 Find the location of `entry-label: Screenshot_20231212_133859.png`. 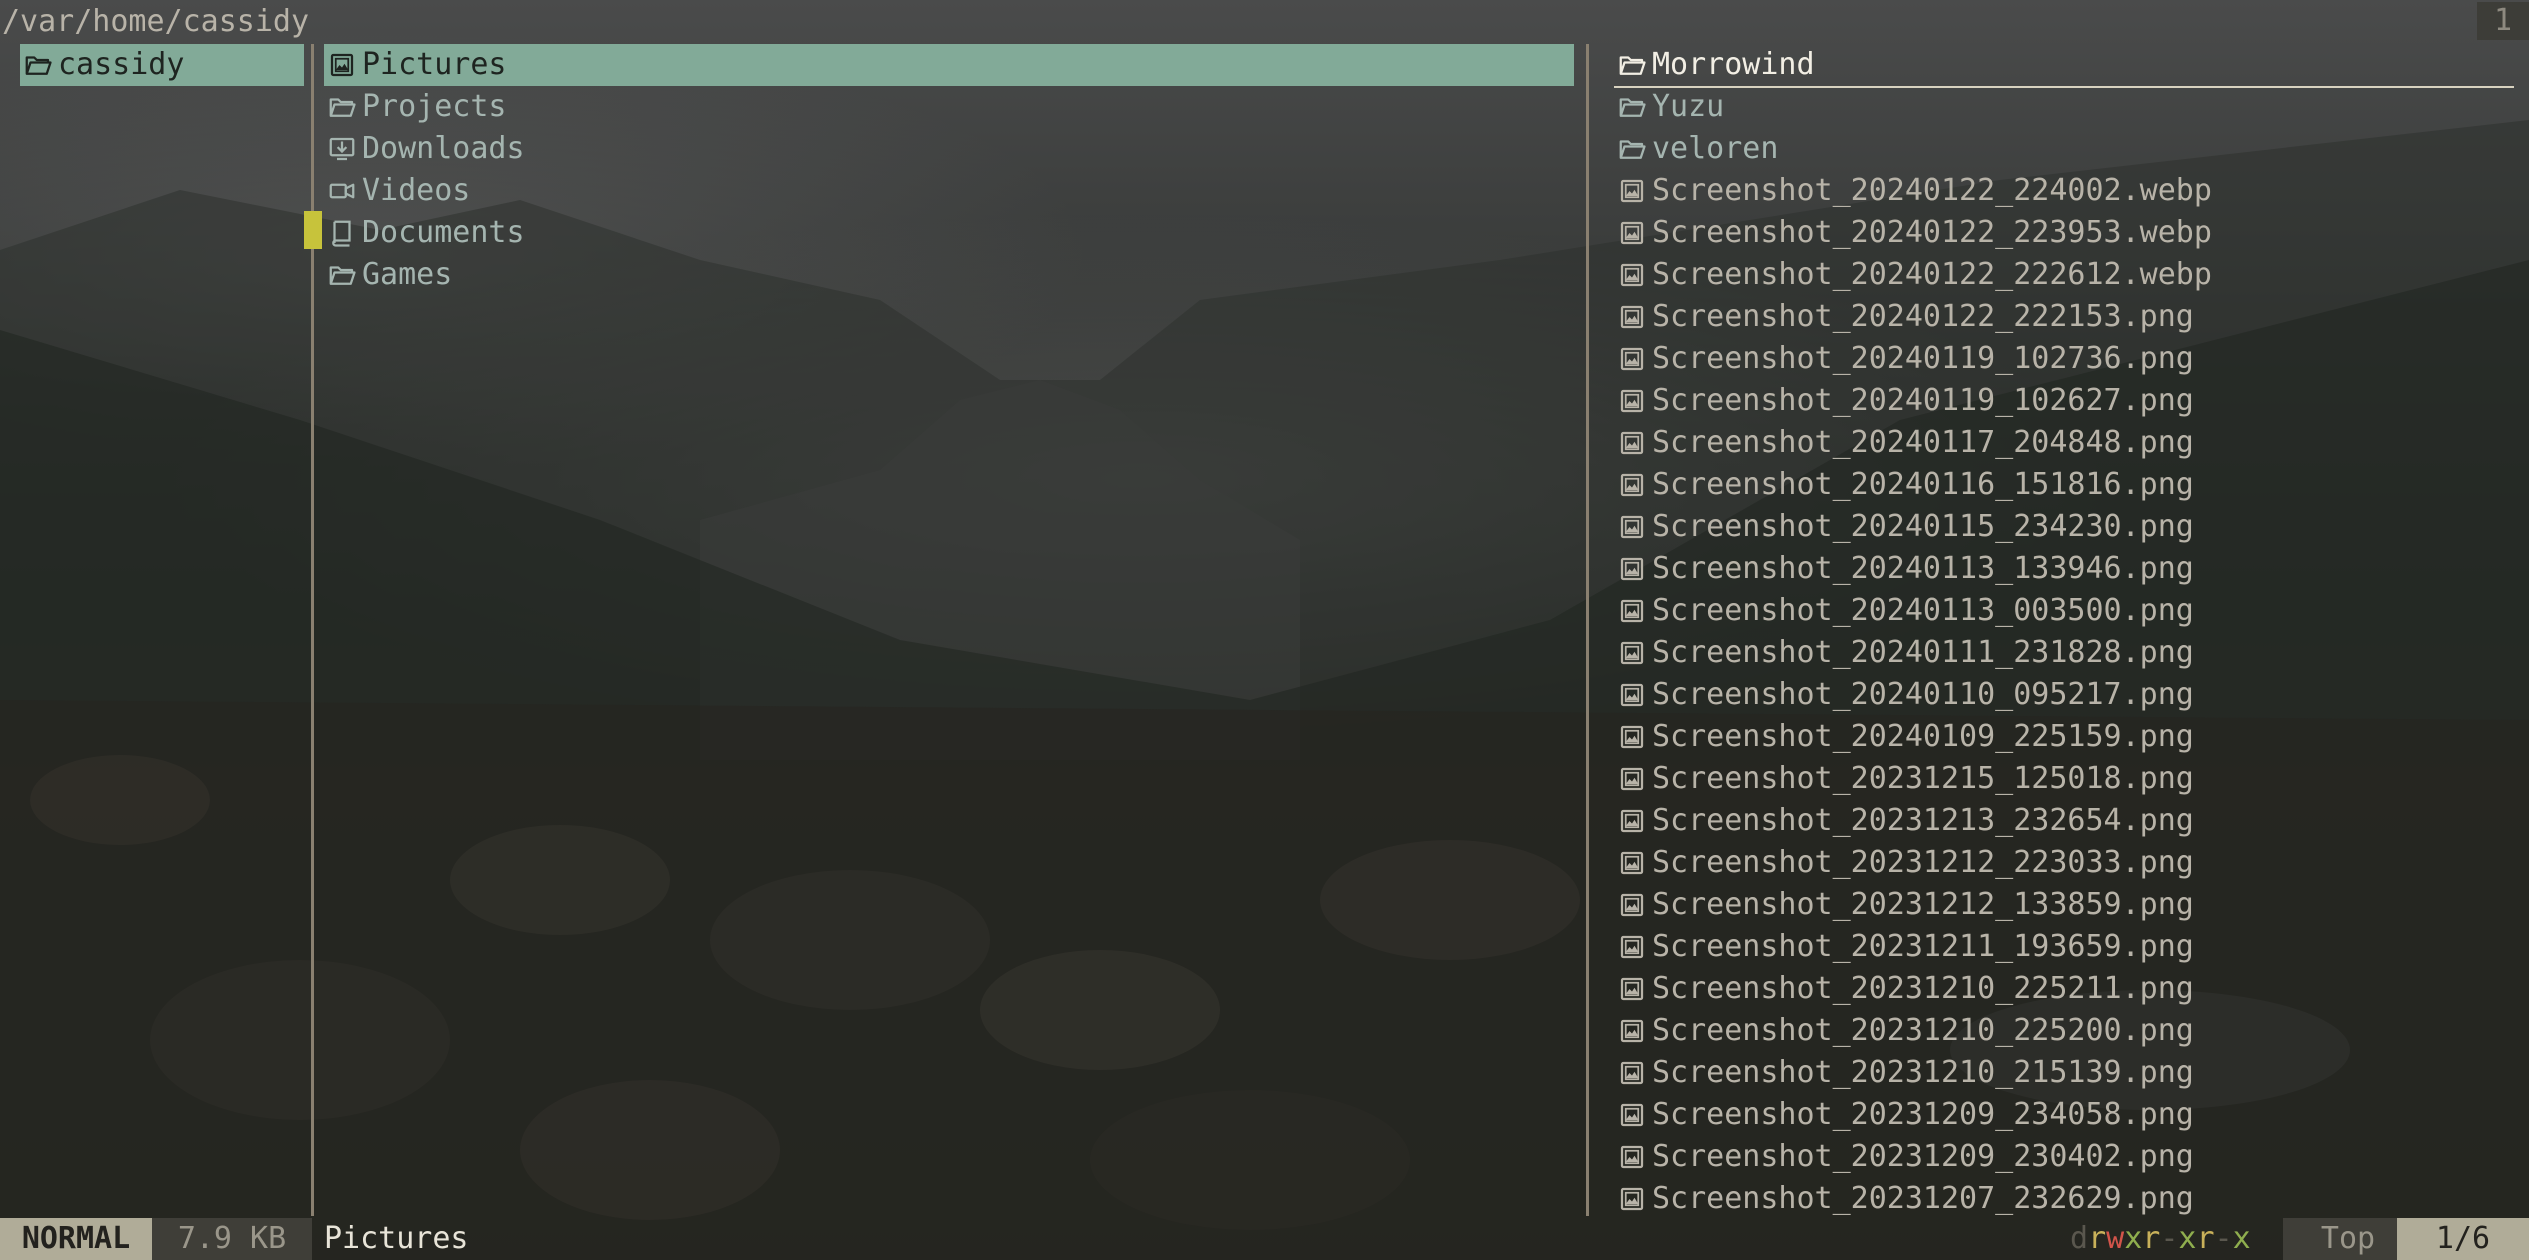

entry-label: Screenshot_20231212_133859.png is located at coordinates (1923, 904).